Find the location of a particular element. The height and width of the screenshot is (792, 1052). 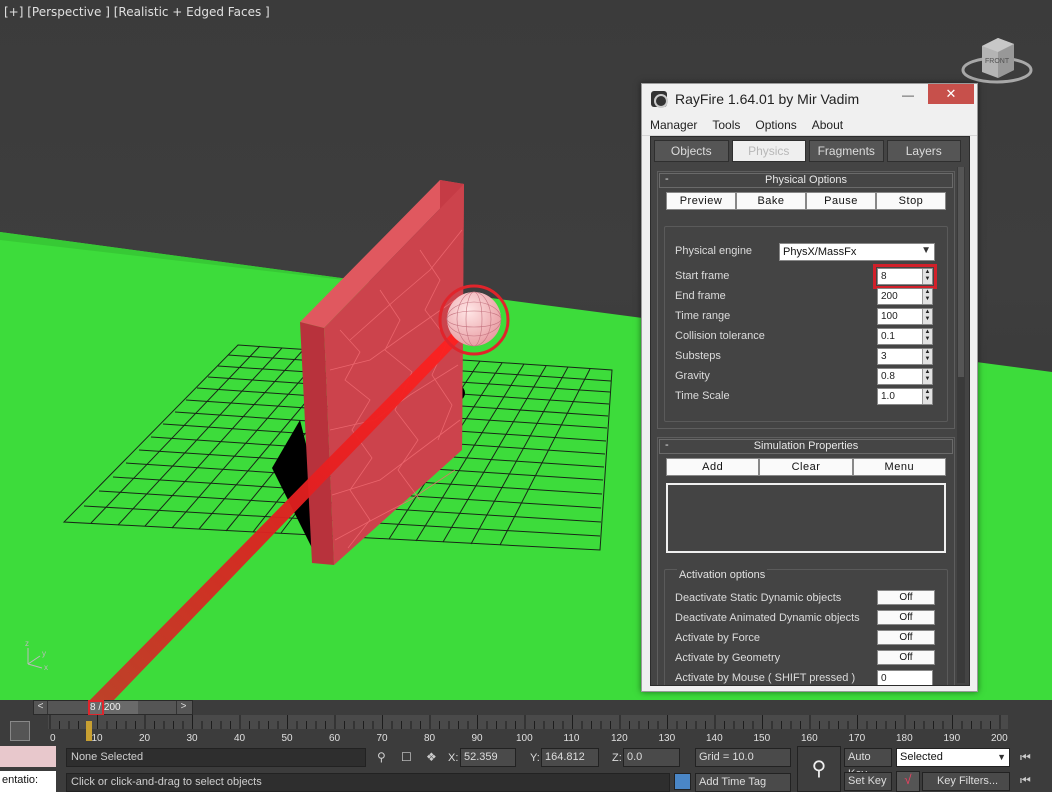

end-frame-spinner: 200 ▲ ▼ is located at coordinates (905, 296).